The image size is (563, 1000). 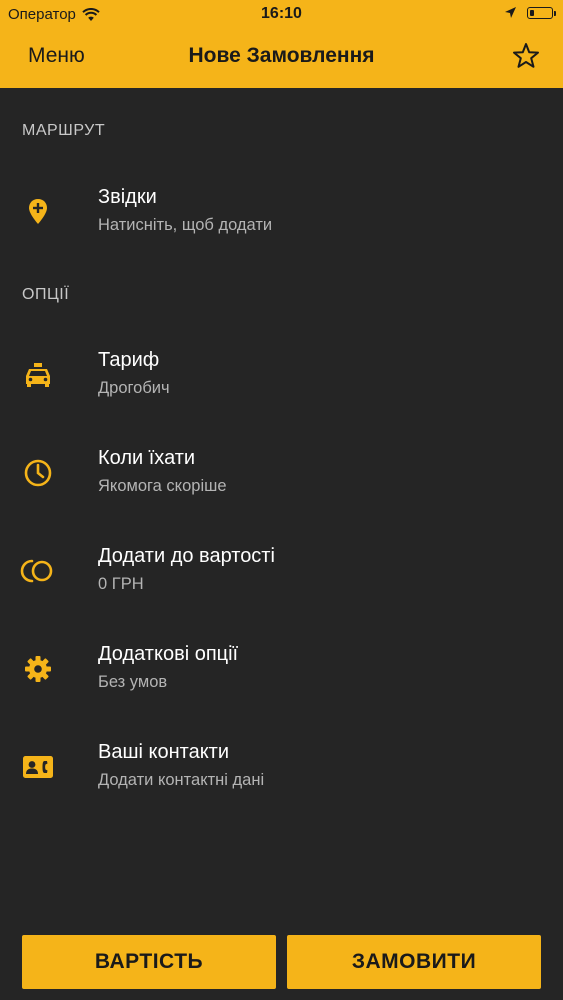 What do you see at coordinates (510, 12) in the screenshot?
I see `location-arrow-icon` at bounding box center [510, 12].